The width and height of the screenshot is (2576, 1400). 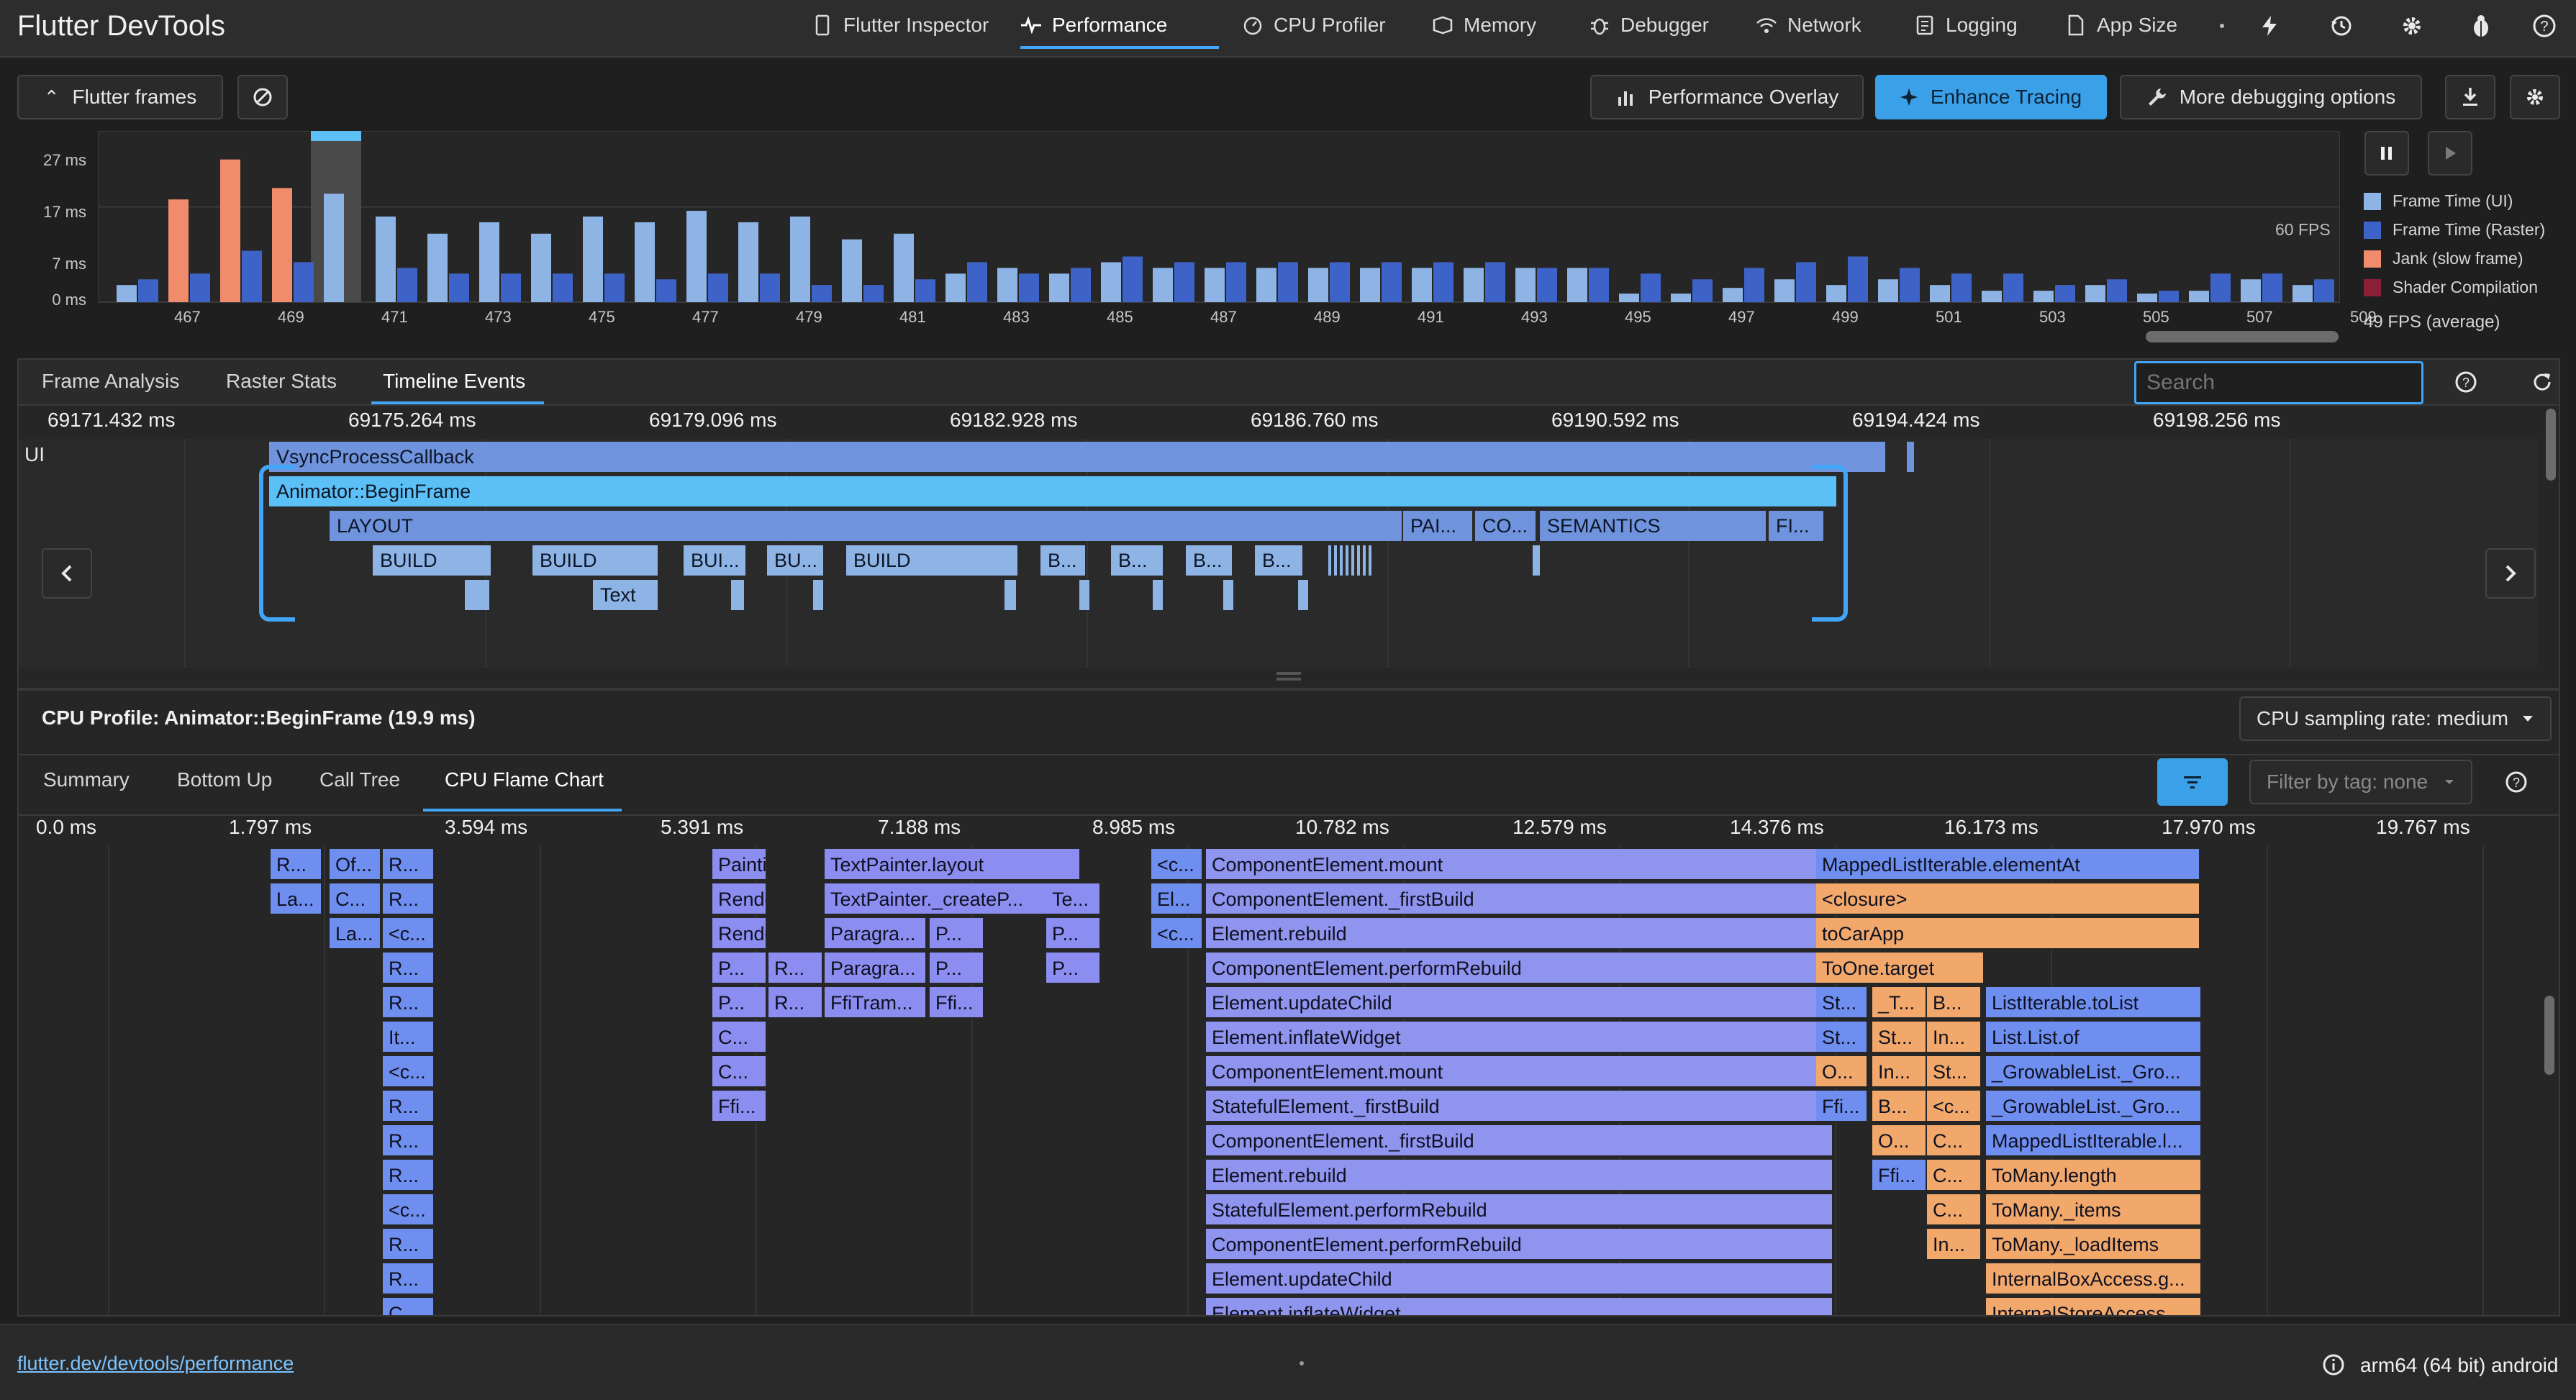 What do you see at coordinates (1519, 899) in the screenshot?
I see `flame-frame: ComponentElement._firstBuild` at bounding box center [1519, 899].